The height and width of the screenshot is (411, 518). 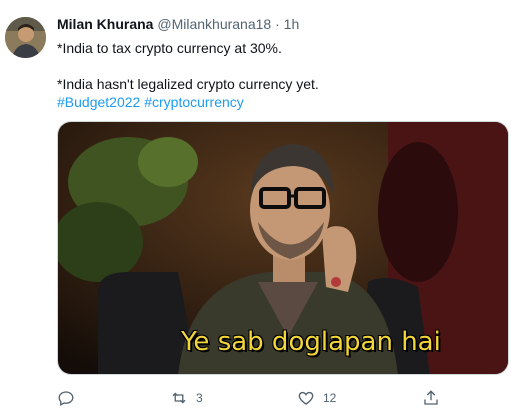 I want to click on retweet-icon, so click(x=179, y=398).